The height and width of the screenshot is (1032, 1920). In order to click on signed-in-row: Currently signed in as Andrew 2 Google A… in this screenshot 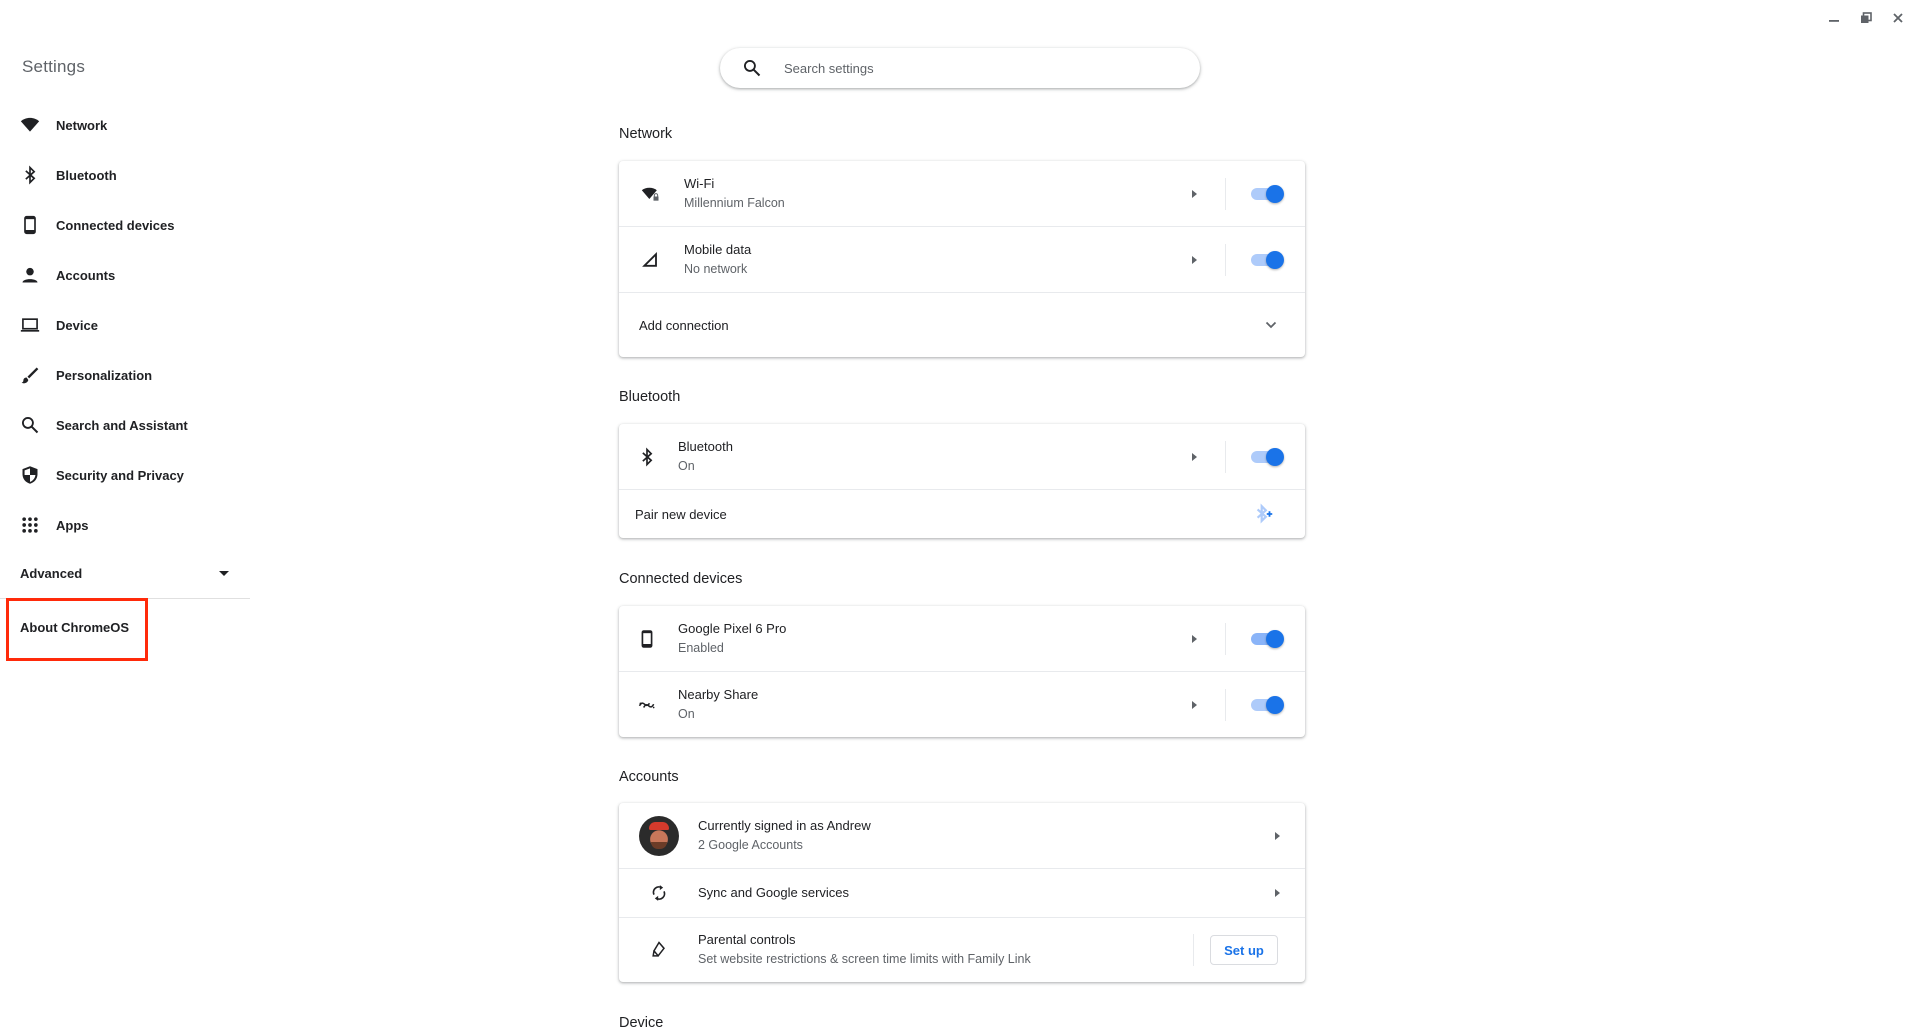, I will do `click(962, 835)`.